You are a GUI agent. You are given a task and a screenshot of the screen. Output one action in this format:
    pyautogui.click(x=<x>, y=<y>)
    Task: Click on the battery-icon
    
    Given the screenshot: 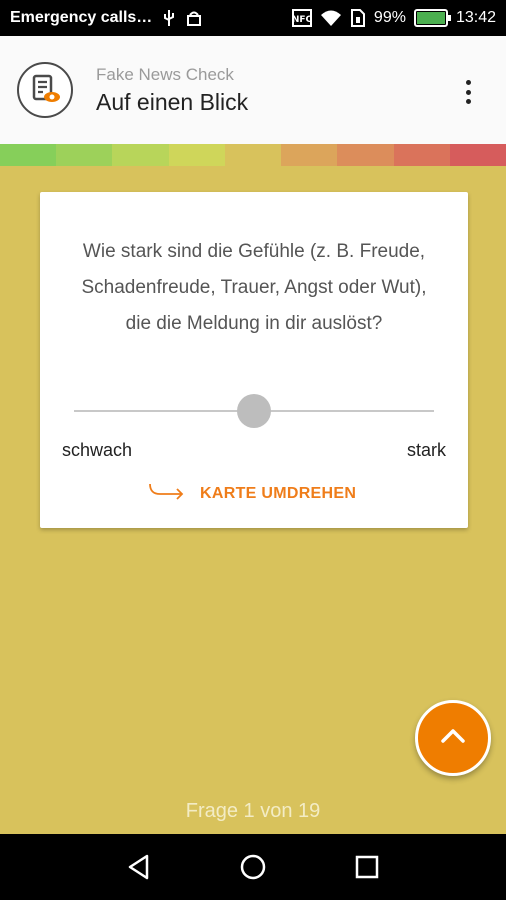 What is the action you would take?
    pyautogui.click(x=432, y=18)
    